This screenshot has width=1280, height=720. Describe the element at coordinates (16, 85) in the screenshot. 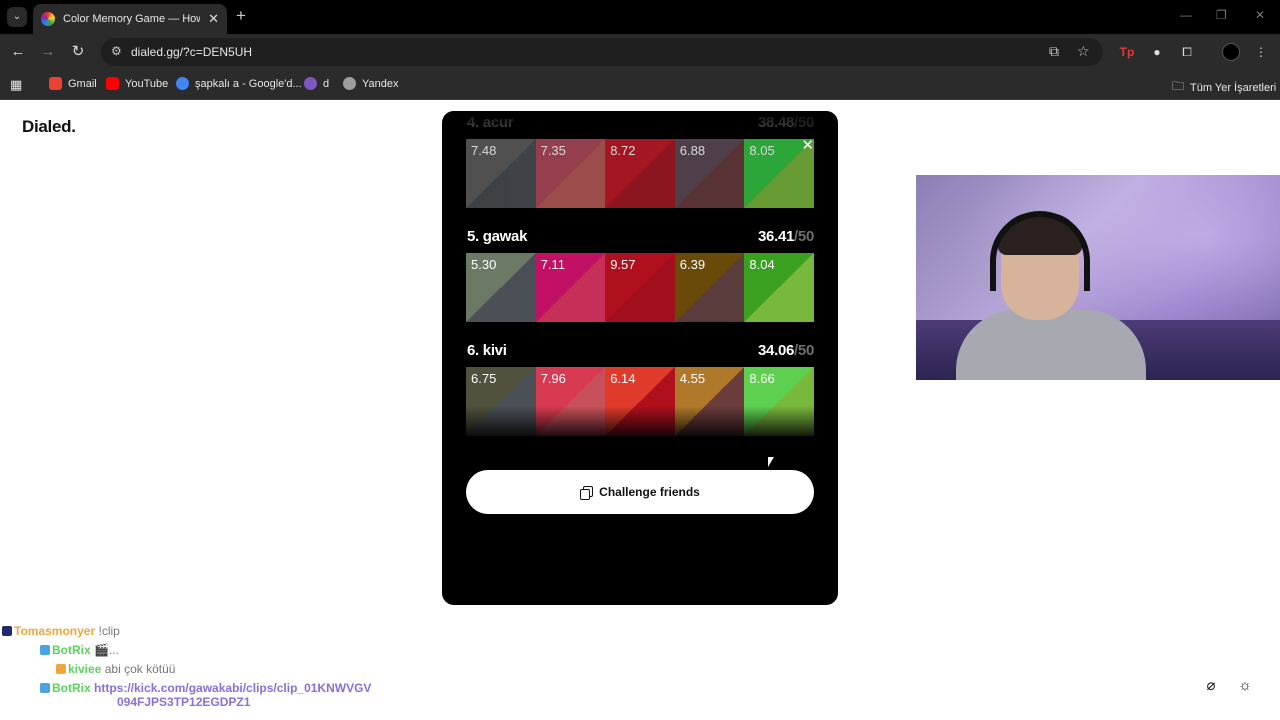

I see `apps-grid-icon: ▦` at that location.